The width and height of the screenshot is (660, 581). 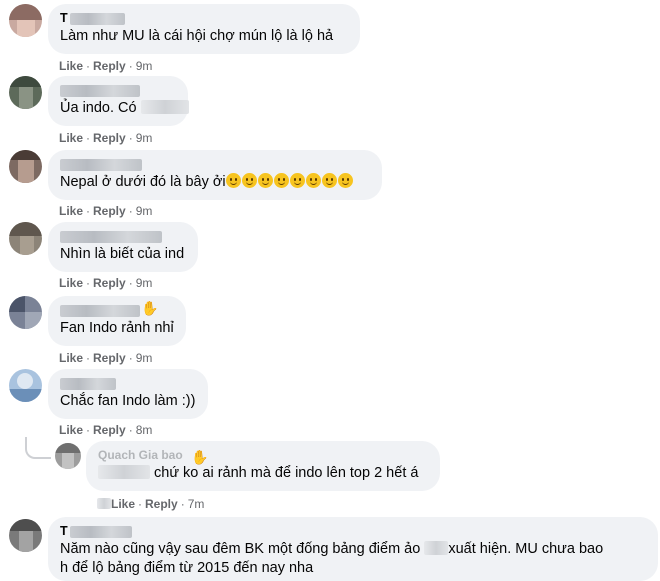 I want to click on comment-bubble: Nhìn là biết của ind, so click(x=123, y=247).